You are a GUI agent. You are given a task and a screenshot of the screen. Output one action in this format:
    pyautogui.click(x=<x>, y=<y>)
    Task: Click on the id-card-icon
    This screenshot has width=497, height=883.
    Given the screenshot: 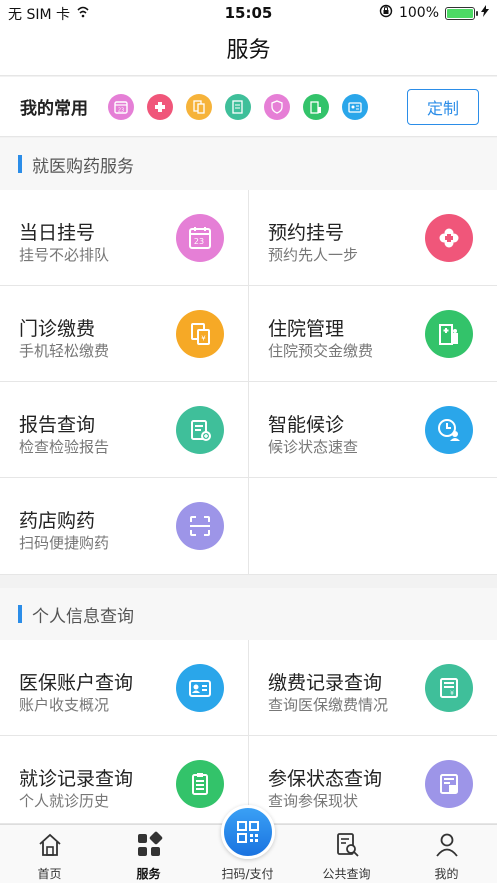 What is the action you would take?
    pyautogui.click(x=200, y=688)
    